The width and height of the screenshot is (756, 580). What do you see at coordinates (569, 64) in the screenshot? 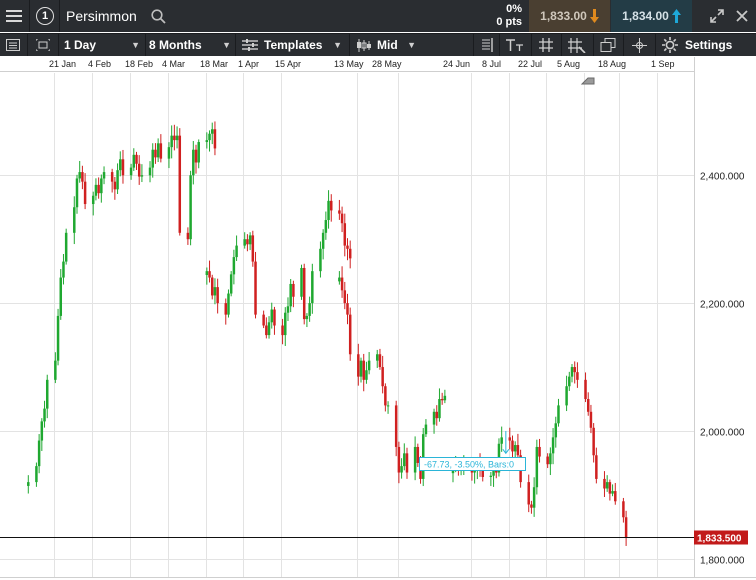
I see `x-tick-label: 5 Aug` at bounding box center [569, 64].